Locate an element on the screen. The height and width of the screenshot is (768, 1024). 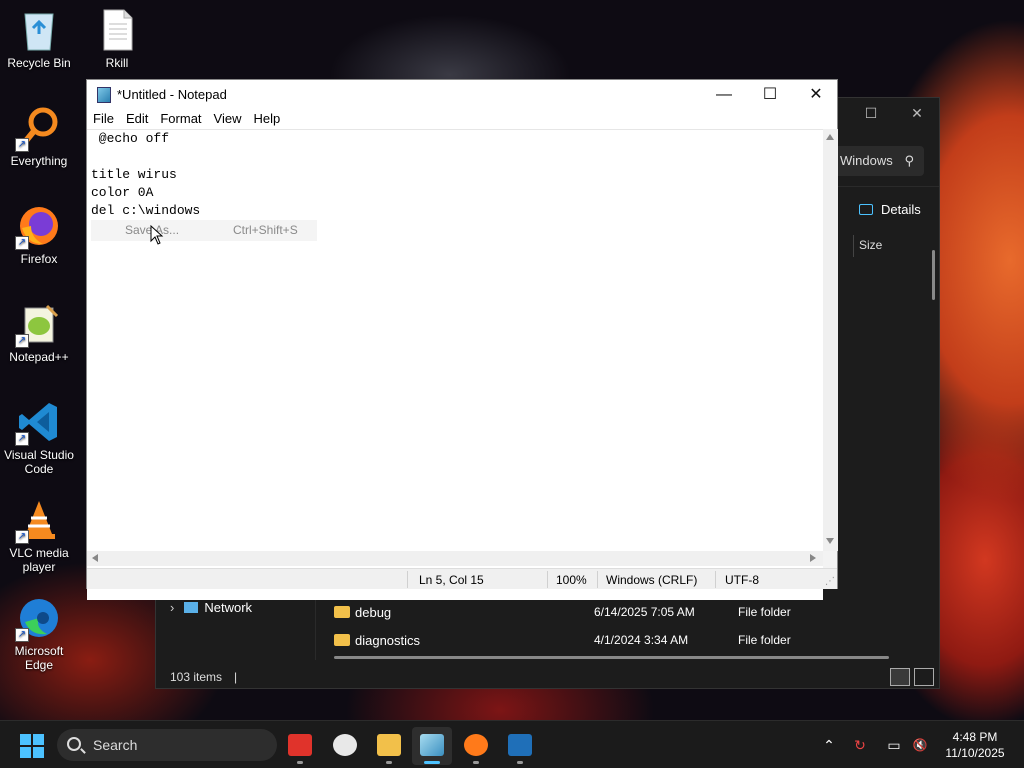
details-view-button is located at coordinates (900, 677).